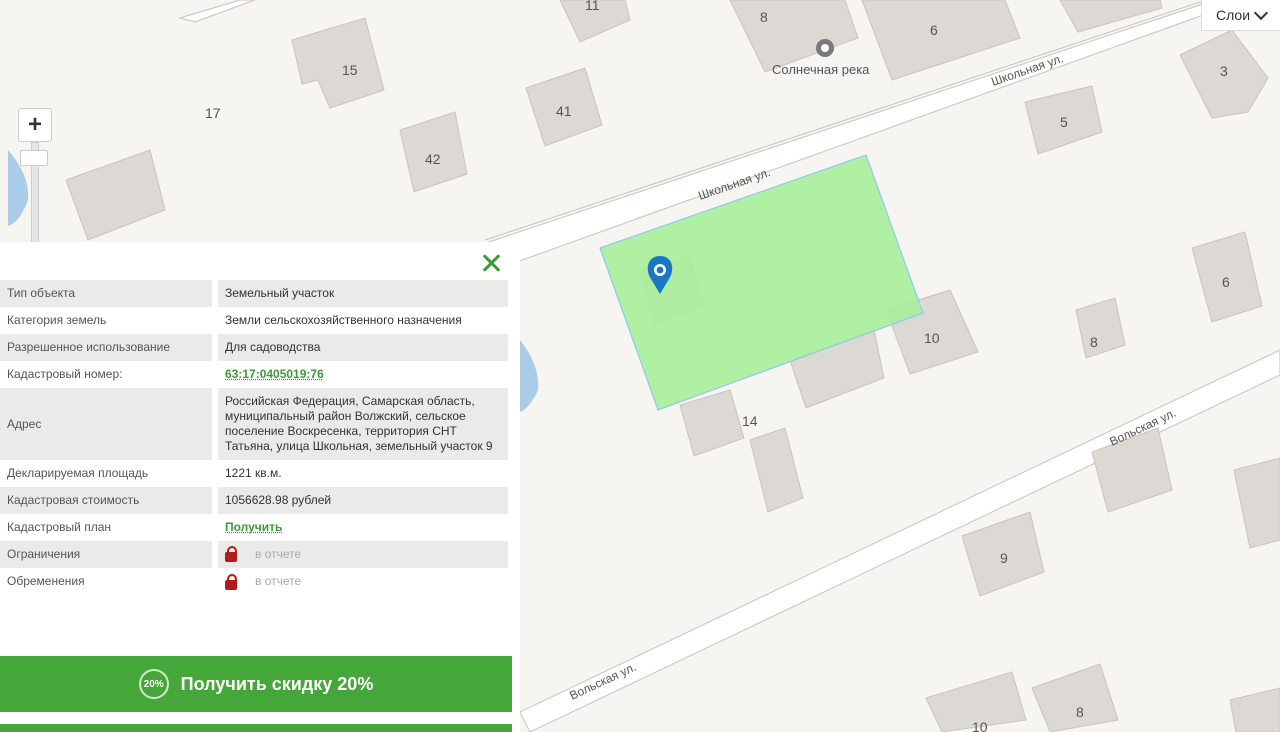 Image resolution: width=1280 pixels, height=732 pixels. What do you see at coordinates (109, 374) in the screenshot?
I see `row-label: Кадастровый номер:` at bounding box center [109, 374].